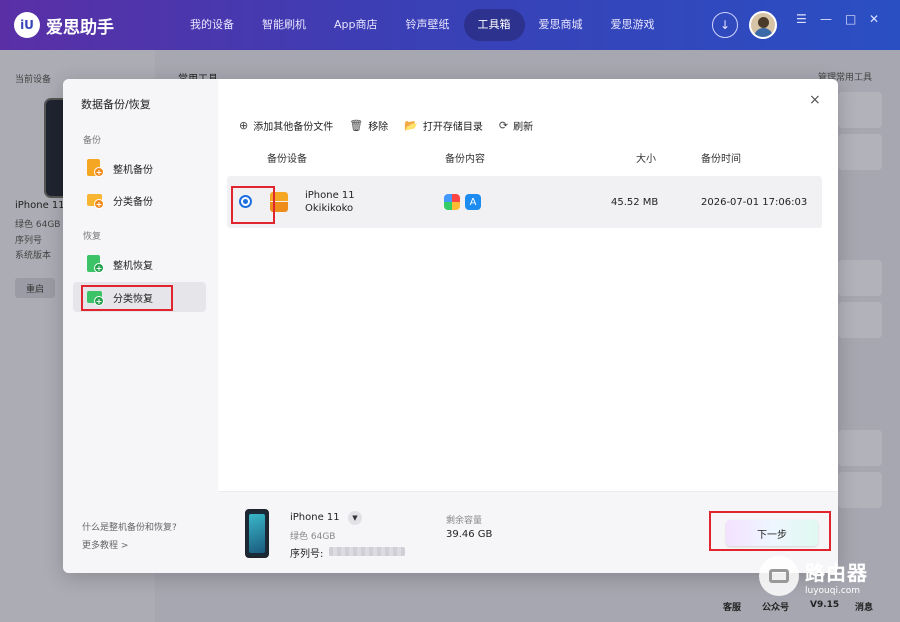  Describe the element at coordinates (95, 264) in the screenshot. I see `whole-restore-icon: +` at that location.